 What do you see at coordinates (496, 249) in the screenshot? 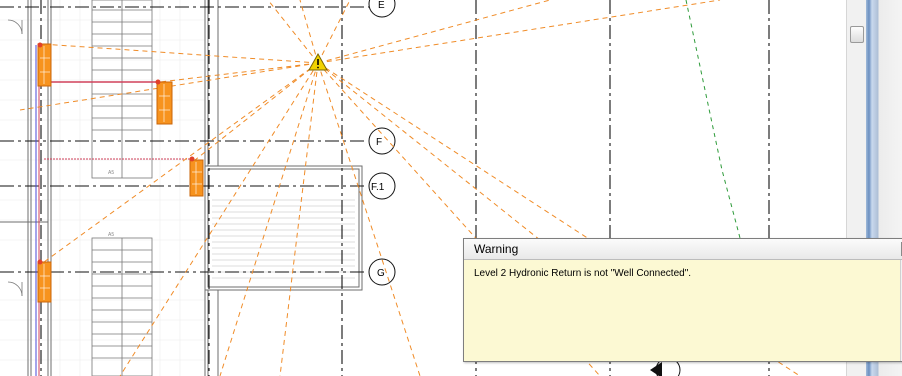
I see `warning-title: Warning` at bounding box center [496, 249].